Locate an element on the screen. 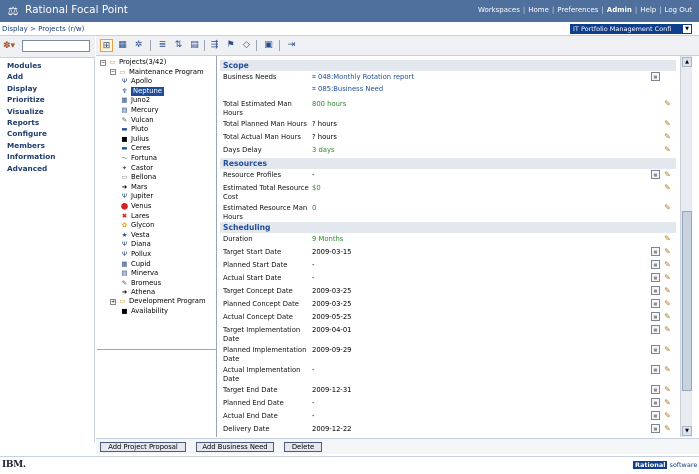 The image size is (699, 474). tree-item: ▤ Mercury is located at coordinates (139, 111).